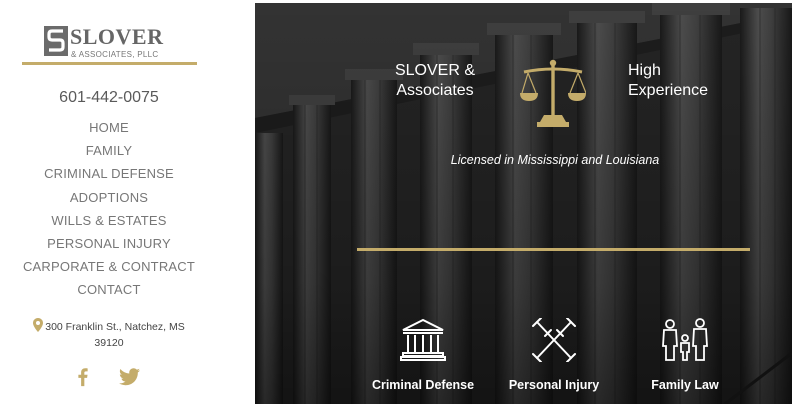  Describe the element at coordinates (129, 377) in the screenshot. I see `twitter-icon` at that location.